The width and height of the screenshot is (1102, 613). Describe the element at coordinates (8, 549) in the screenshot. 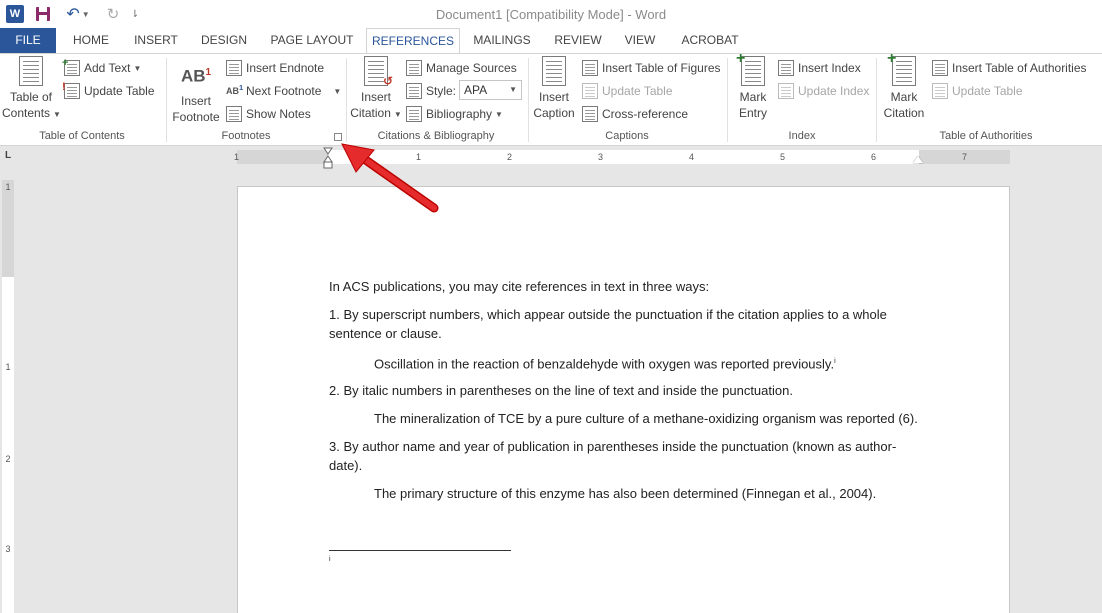

I see `ruler-number: 3` at that location.